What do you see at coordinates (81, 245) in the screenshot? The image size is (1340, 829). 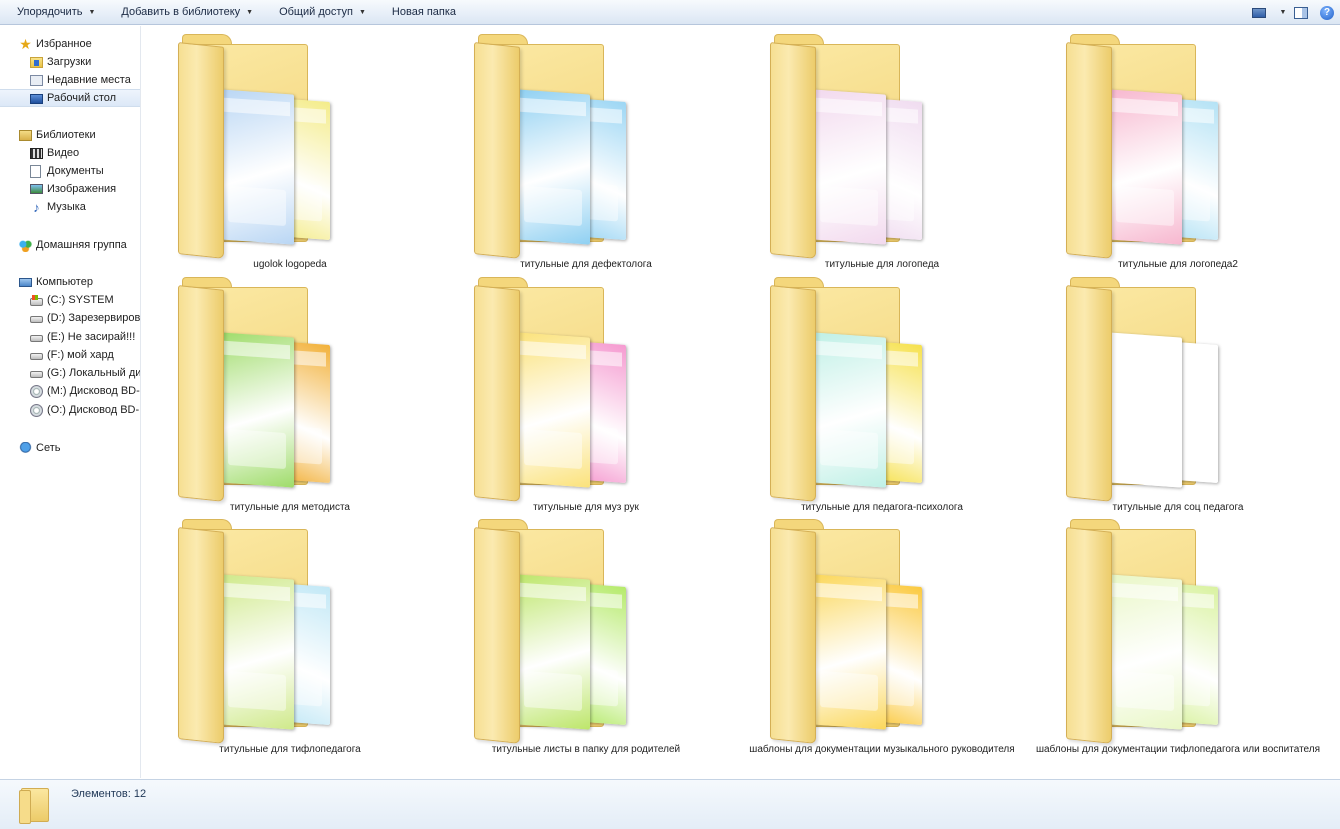 I see `nav-label: Домашняя группа` at bounding box center [81, 245].